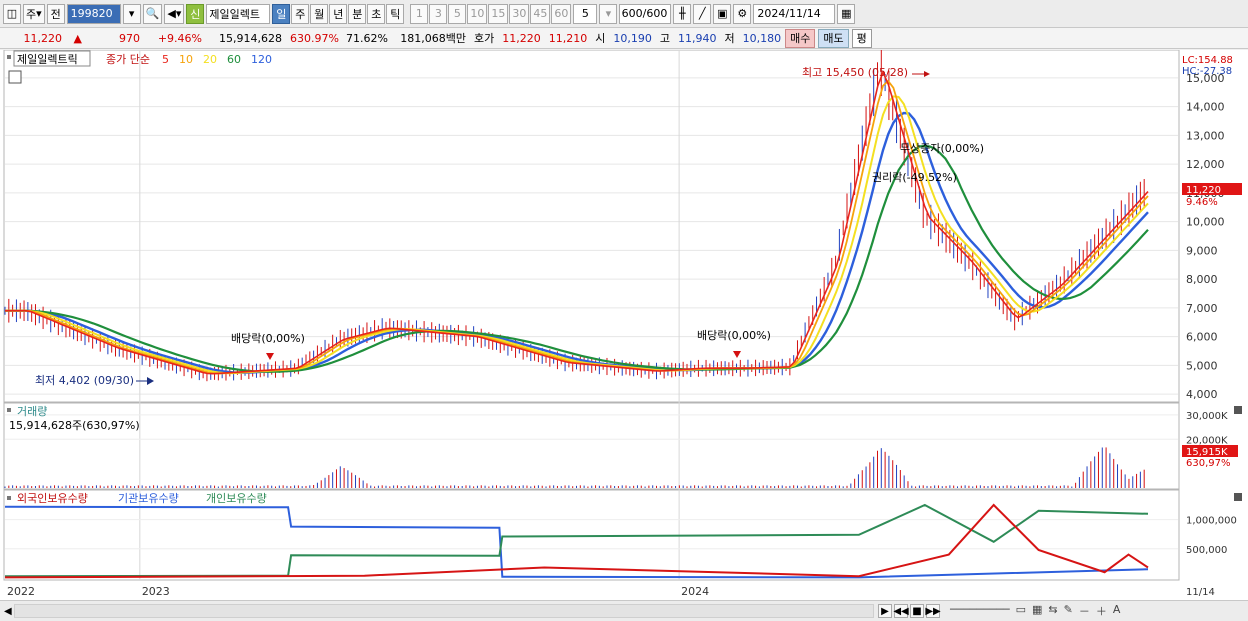 Image resolution: width=1248 pixels, height=621 pixels. I want to click on sell-button: 매도, so click(833, 38).